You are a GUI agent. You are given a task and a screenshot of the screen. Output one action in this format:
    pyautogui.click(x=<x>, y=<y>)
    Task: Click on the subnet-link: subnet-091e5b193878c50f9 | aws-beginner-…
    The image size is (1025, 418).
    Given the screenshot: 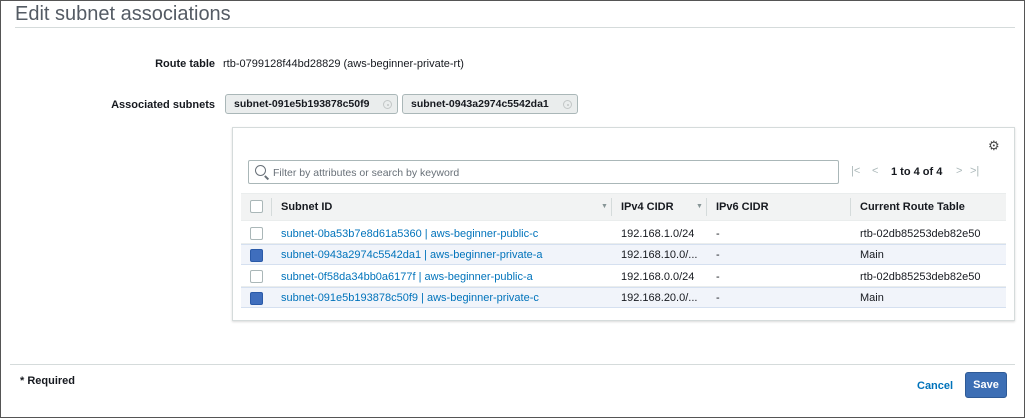 What is the action you would take?
    pyautogui.click(x=410, y=298)
    